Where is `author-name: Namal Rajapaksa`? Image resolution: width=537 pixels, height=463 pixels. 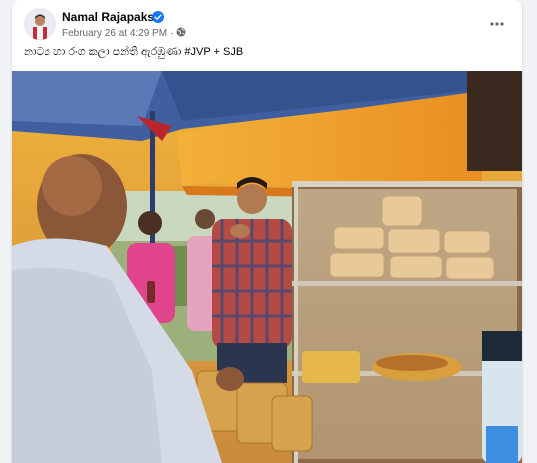 author-name: Namal Rajapaksa is located at coordinates (111, 17).